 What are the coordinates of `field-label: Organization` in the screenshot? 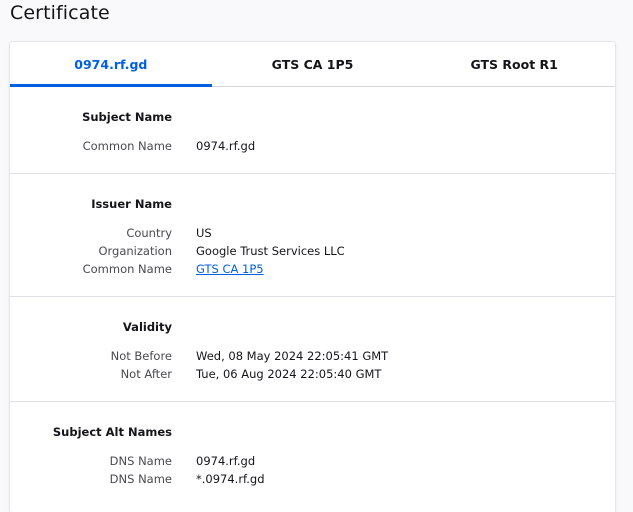 It's located at (135, 251).